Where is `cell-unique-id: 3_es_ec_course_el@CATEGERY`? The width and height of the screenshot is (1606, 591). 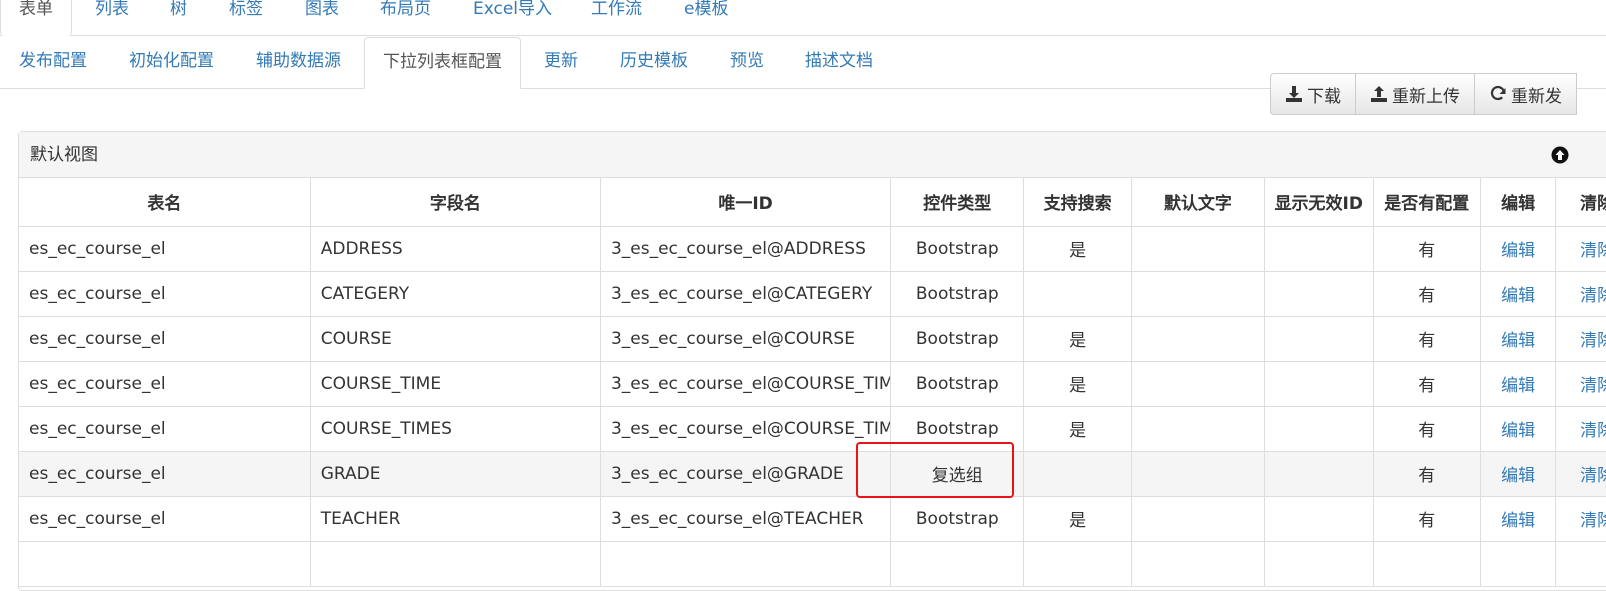
cell-unique-id: 3_es_ec_course_el@CATEGERY is located at coordinates (745, 293).